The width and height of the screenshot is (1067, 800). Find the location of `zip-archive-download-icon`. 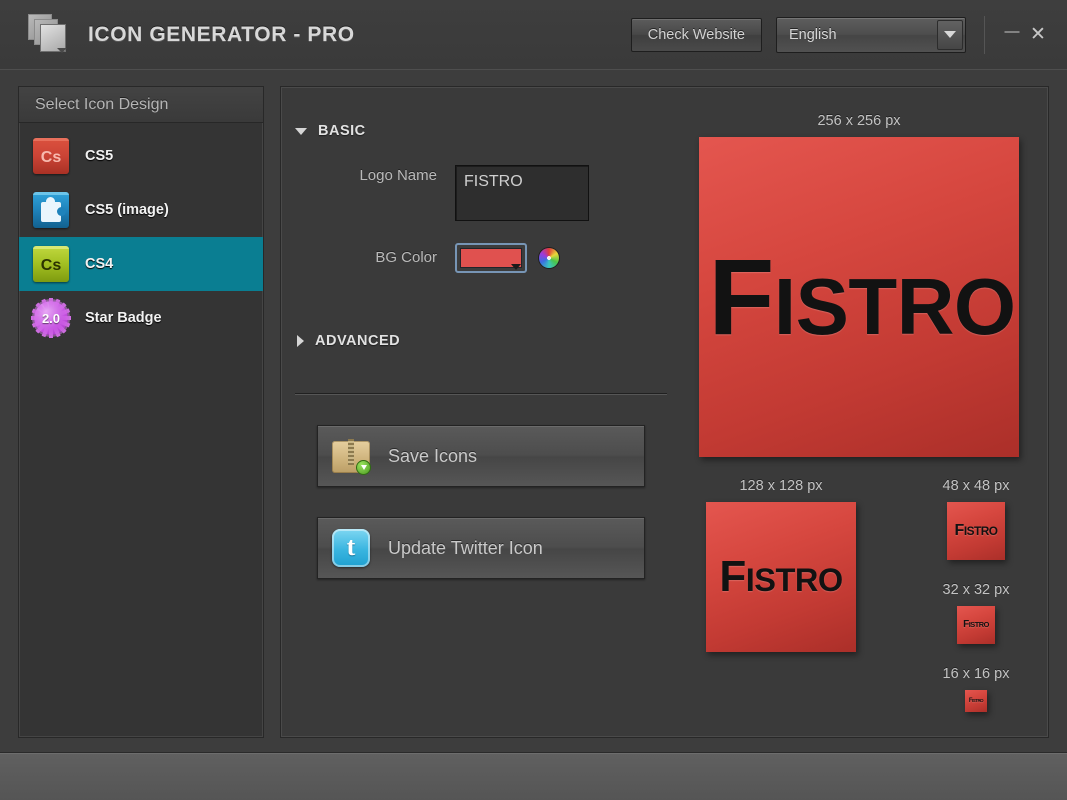

zip-archive-download-icon is located at coordinates (351, 457).